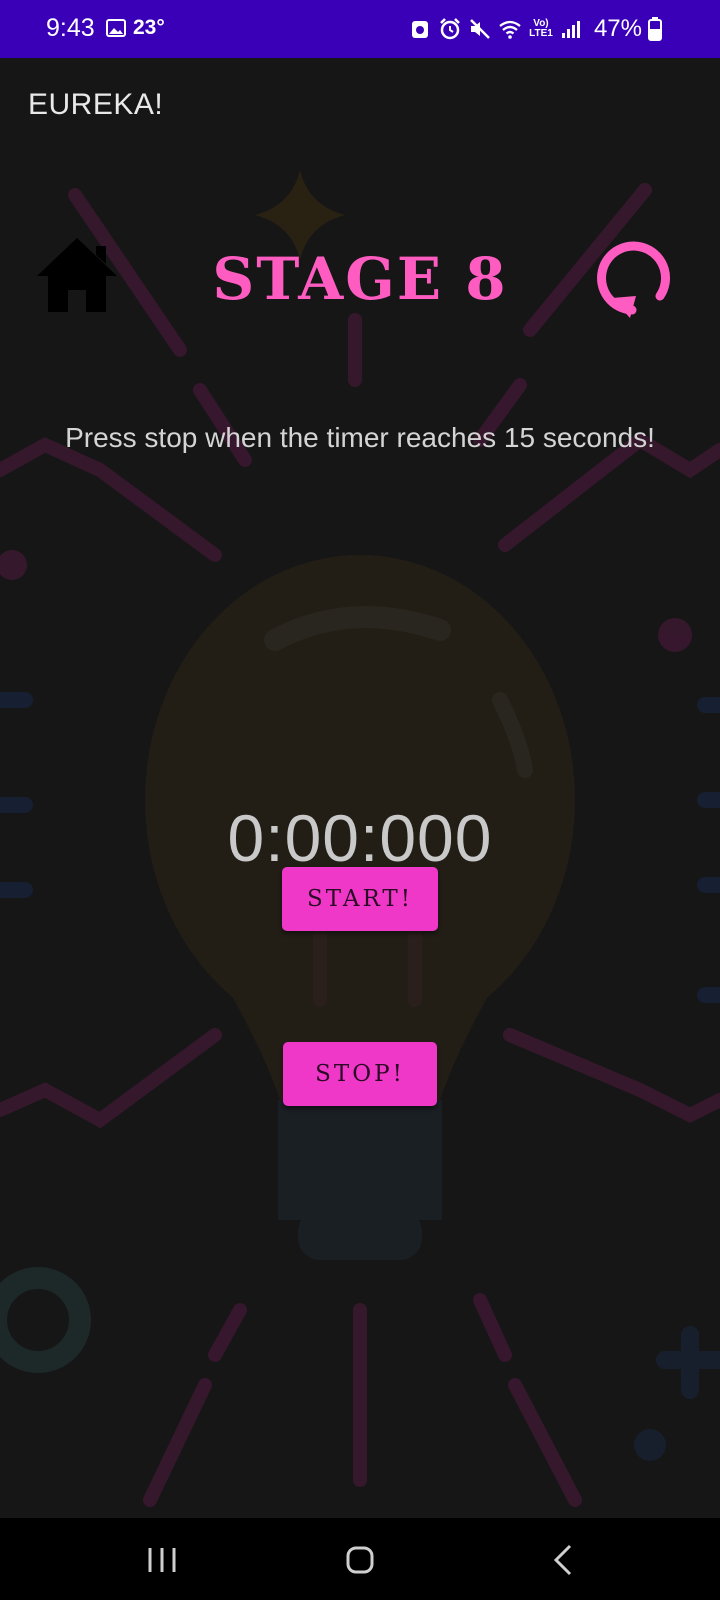 The height and width of the screenshot is (1600, 720). What do you see at coordinates (419, 29) in the screenshot?
I see `app-notification-icon` at bounding box center [419, 29].